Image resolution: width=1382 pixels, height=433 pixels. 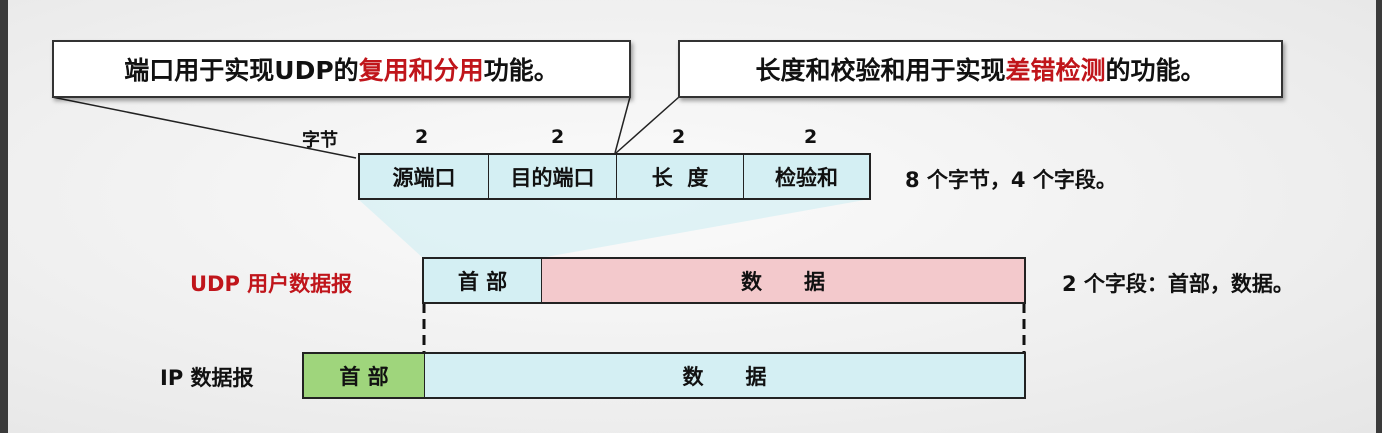 I want to click on ip-datagram-label: IP 数据报, so click(x=207, y=378).